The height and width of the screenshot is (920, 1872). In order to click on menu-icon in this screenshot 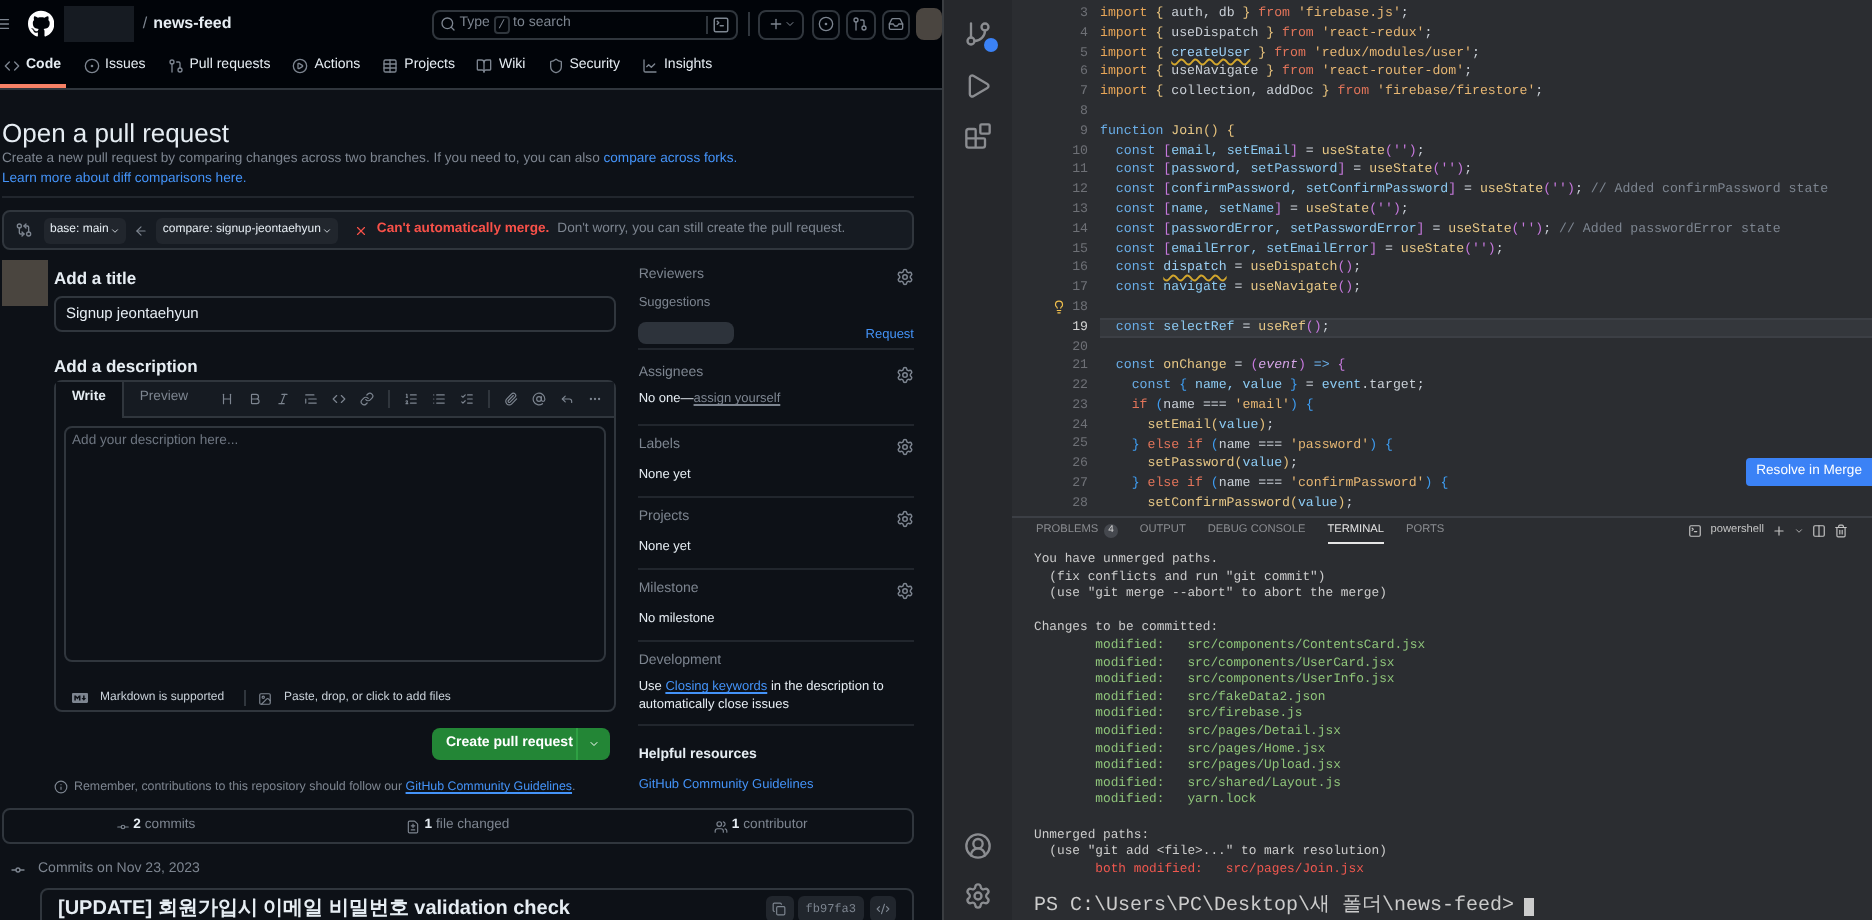, I will do `click(6, 24)`.